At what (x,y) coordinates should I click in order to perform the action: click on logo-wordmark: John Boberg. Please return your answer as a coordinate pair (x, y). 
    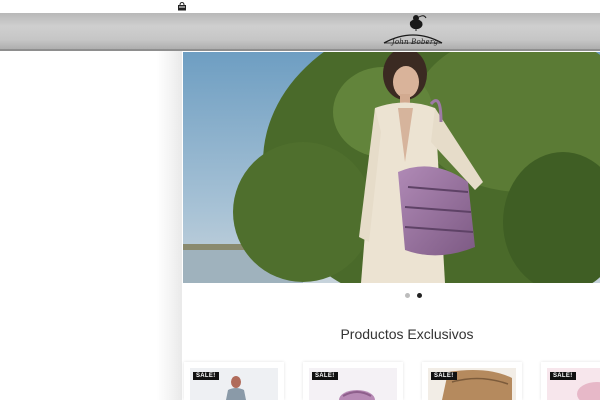
    Looking at the image, I should click on (415, 42).